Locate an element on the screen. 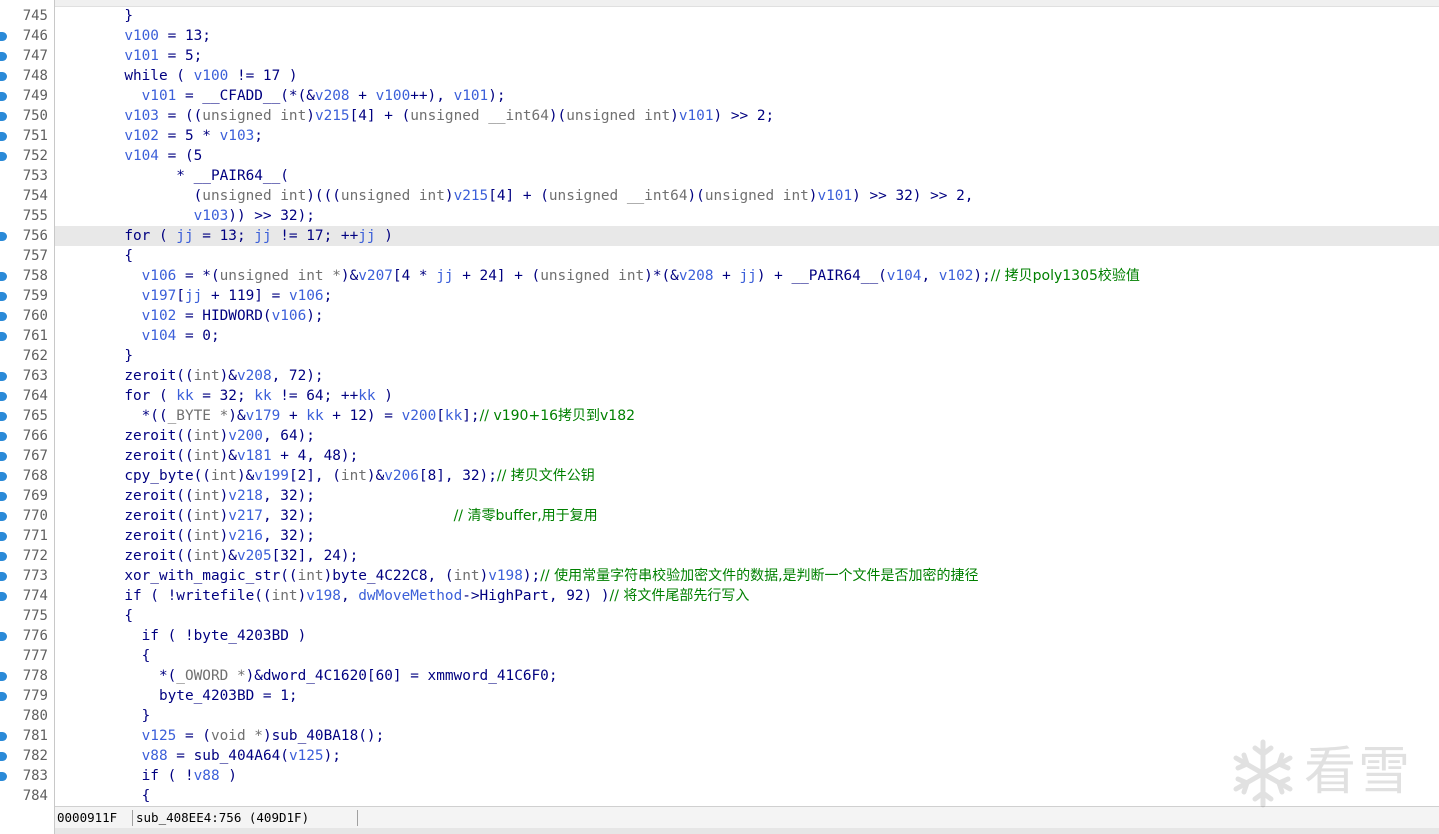 The height and width of the screenshot is (834, 1439). code-line-current: for ( jj = 13; jj != 17; ++jj ) is located at coordinates (747, 236).